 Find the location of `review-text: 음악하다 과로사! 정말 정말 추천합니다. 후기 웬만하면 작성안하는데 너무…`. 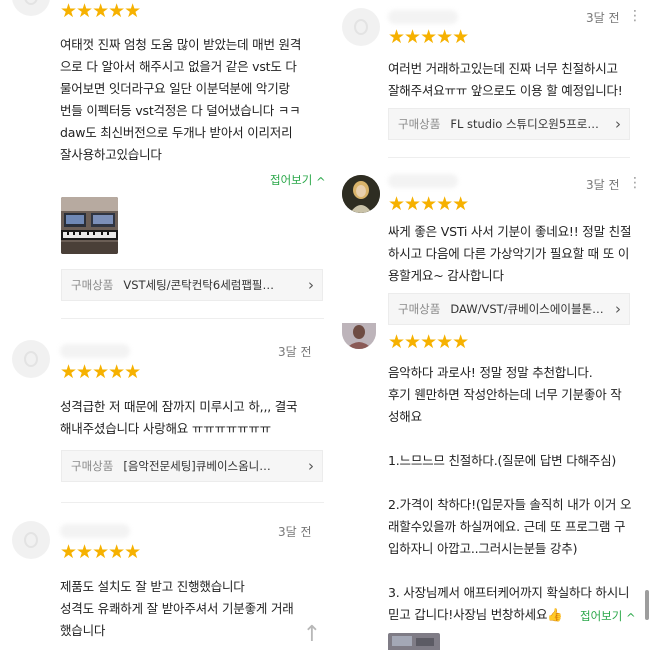

review-text: 음악하다 과로사! 정말 정말 추천합니다. 후기 웬만하면 작성안하는데 너무… is located at coordinates (510, 493).